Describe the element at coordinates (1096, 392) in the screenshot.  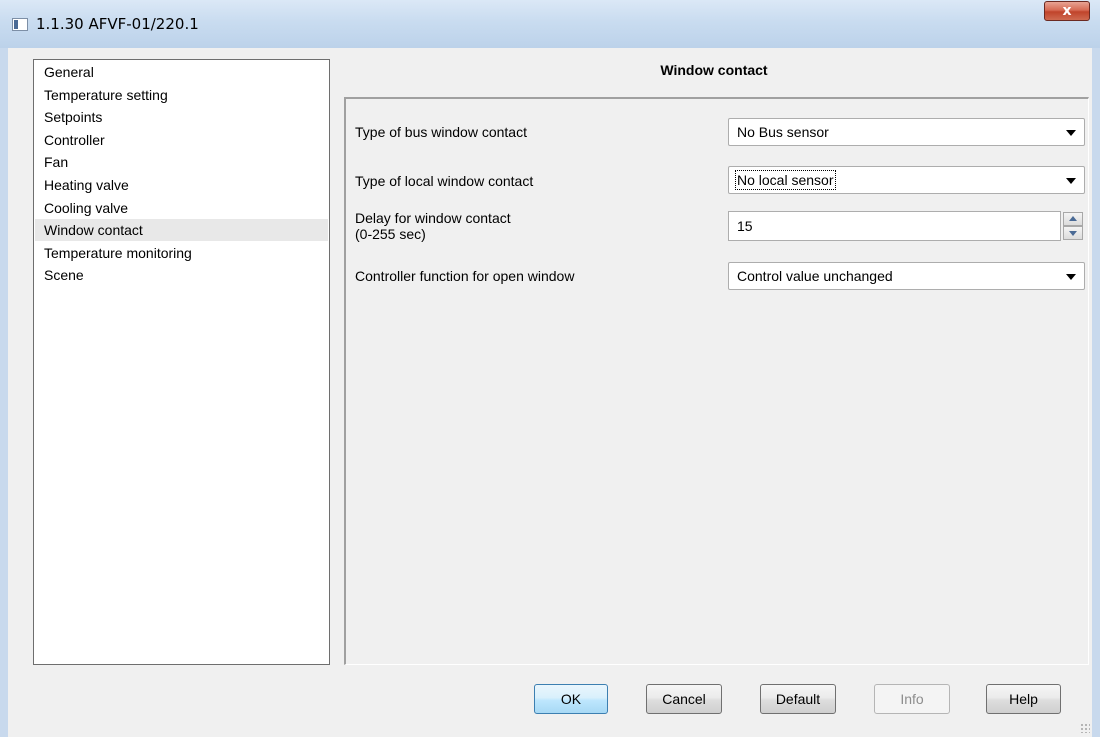
I see `window-frame-right` at that location.